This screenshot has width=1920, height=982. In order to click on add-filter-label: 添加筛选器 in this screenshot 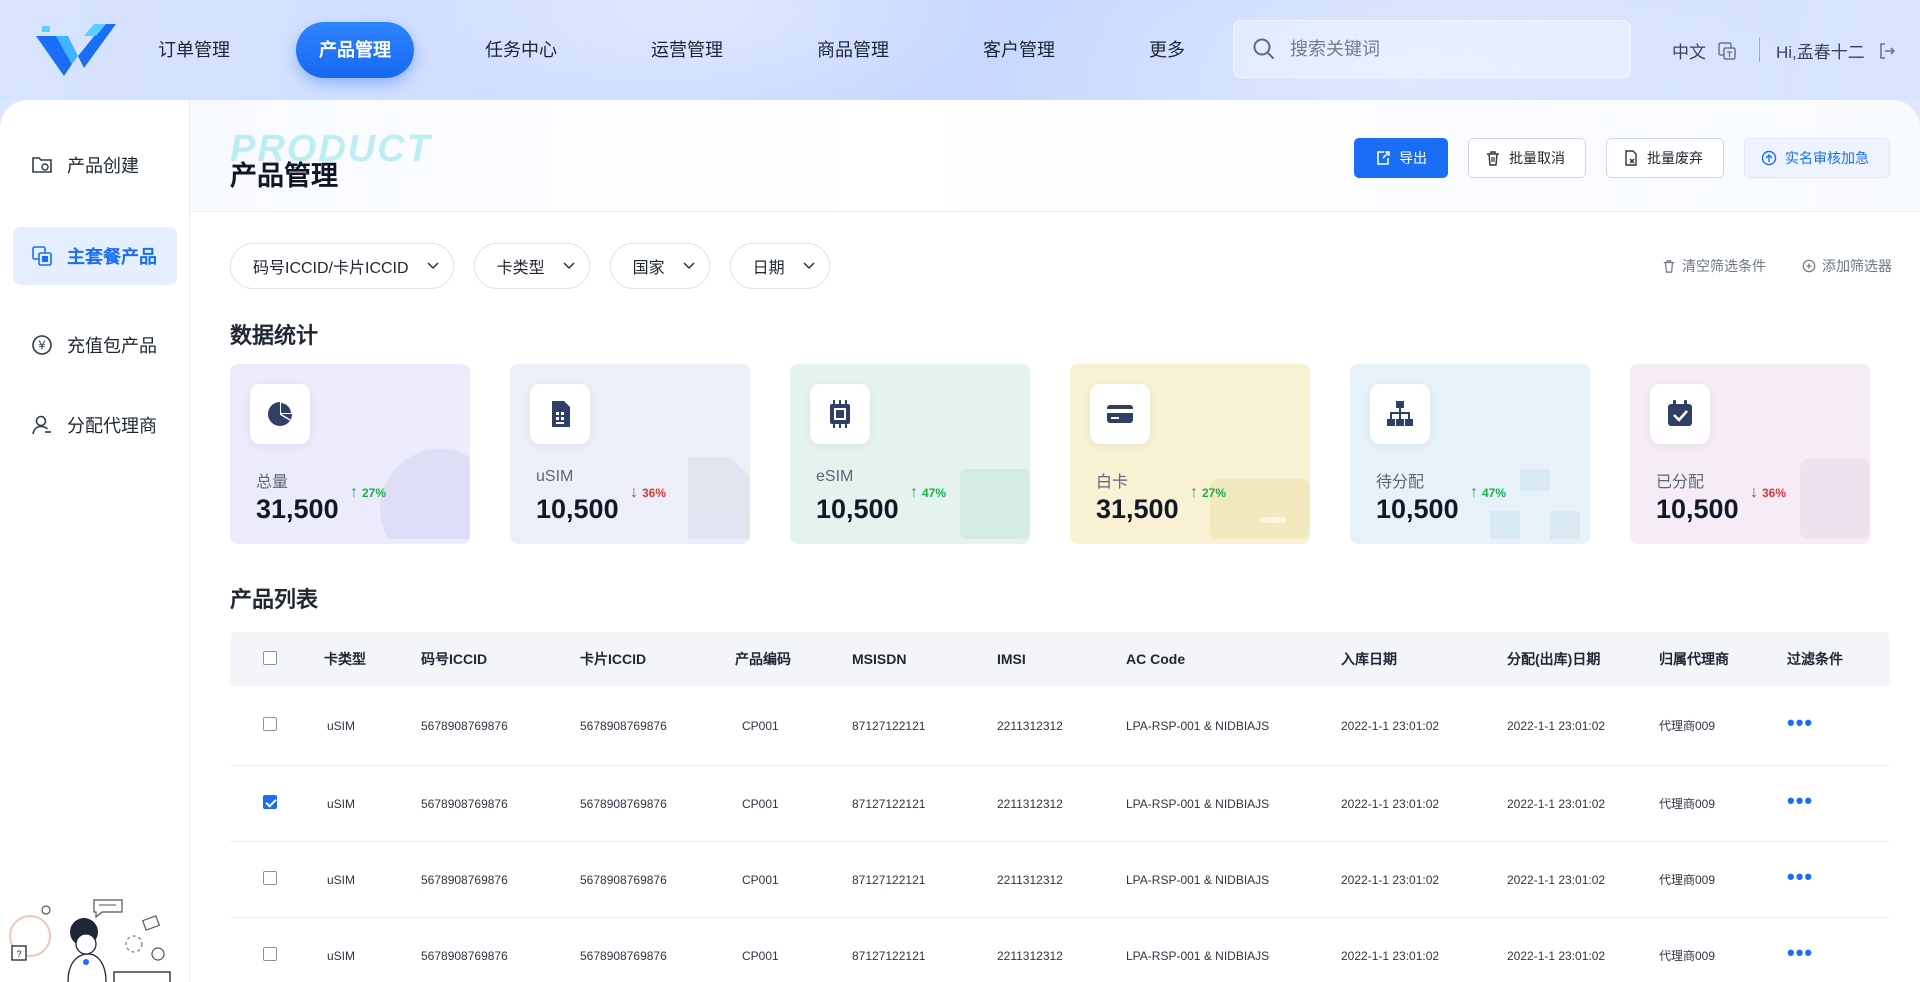, I will do `click(1857, 266)`.